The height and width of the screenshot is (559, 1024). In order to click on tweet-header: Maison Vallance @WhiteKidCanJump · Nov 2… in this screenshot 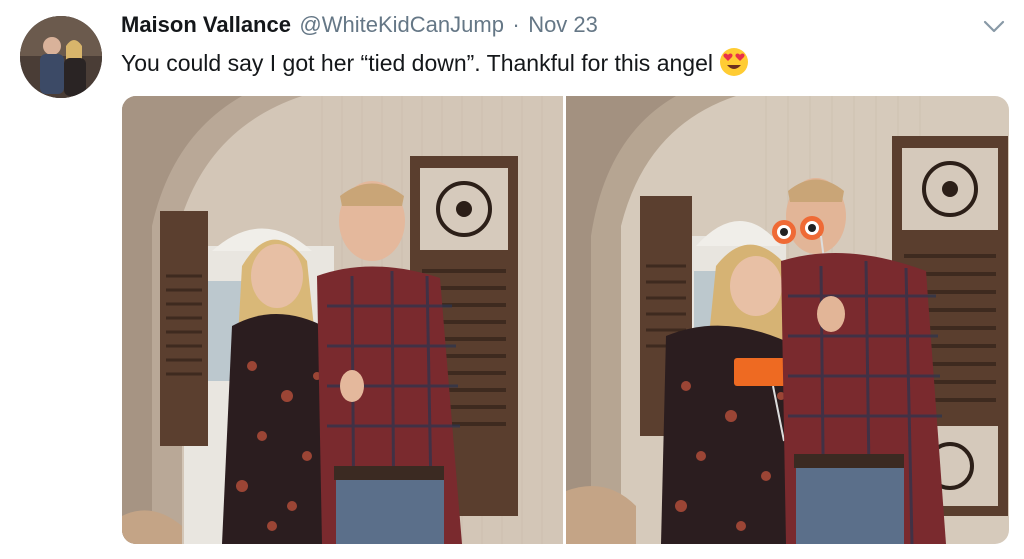, I will do `click(359, 27)`.